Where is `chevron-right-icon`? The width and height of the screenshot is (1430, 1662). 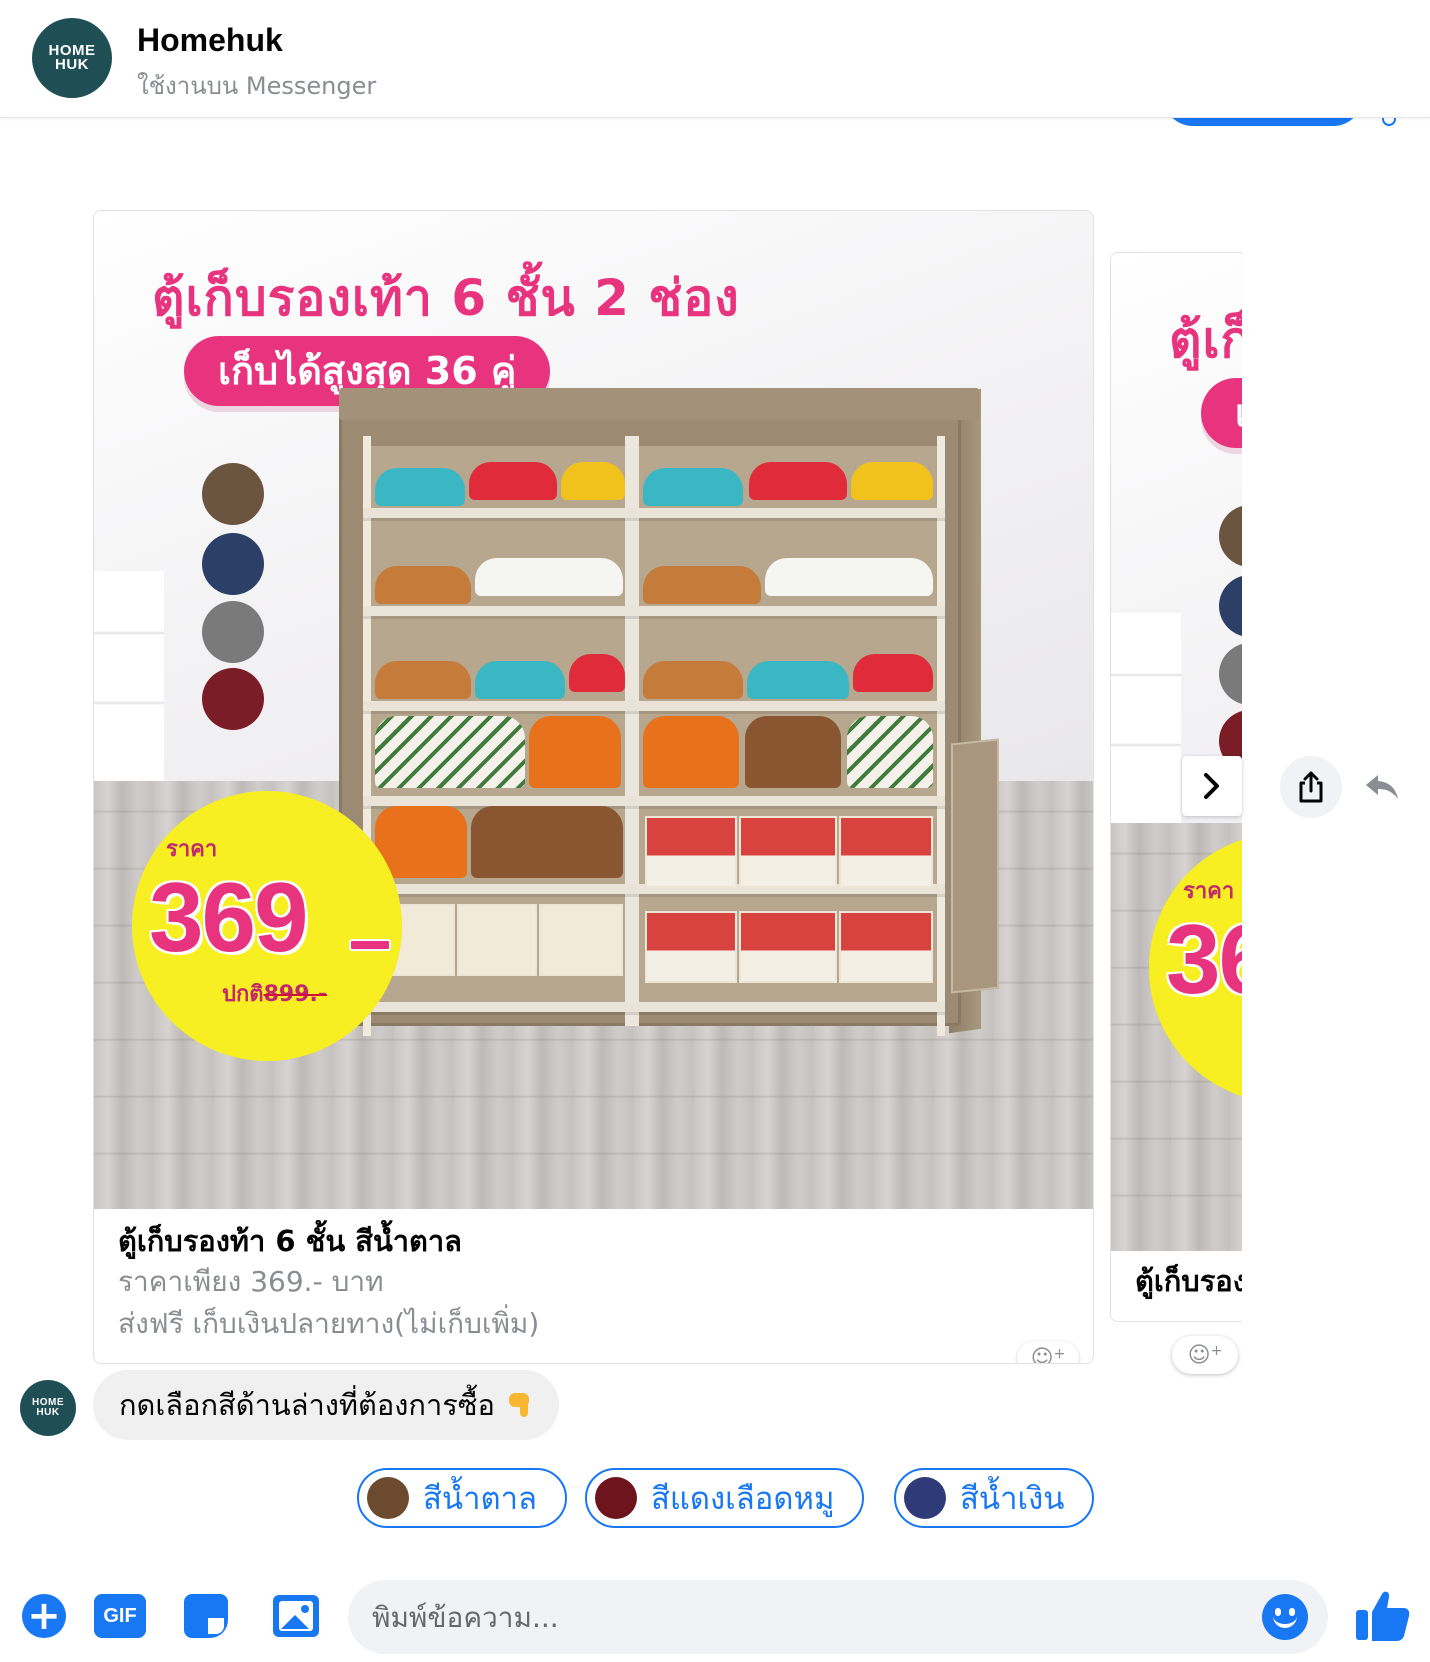
chevron-right-icon is located at coordinates (1211, 786).